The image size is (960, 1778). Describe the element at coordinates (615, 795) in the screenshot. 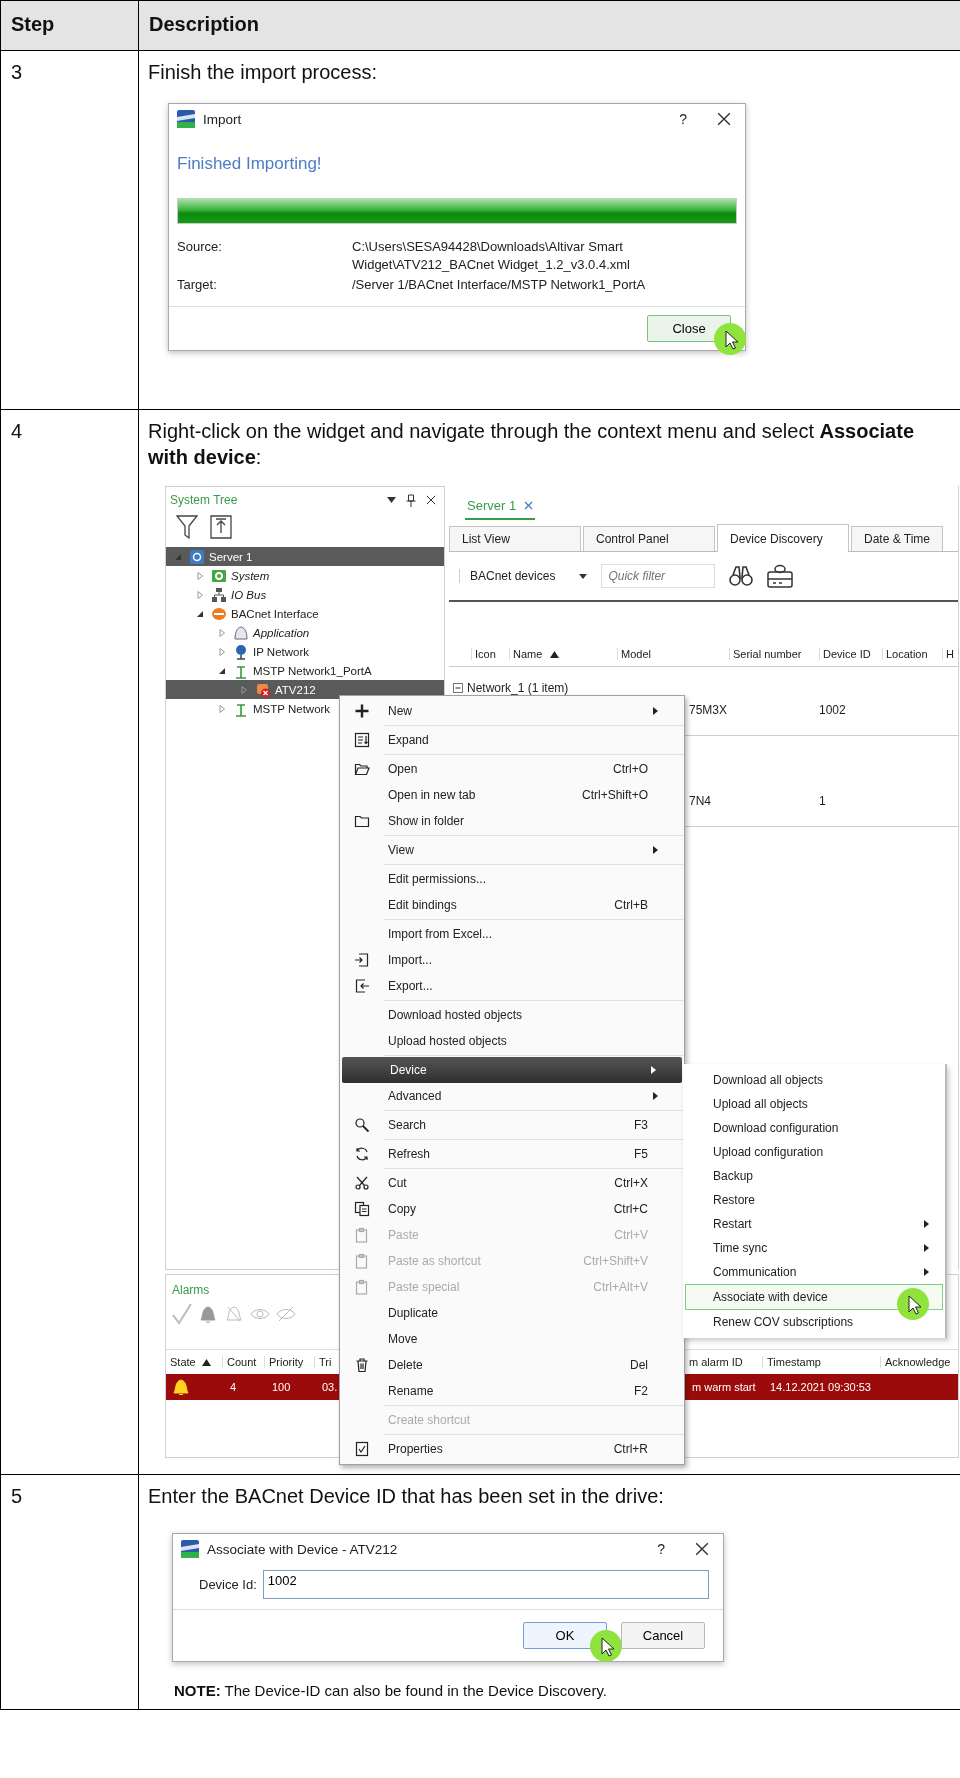

I see `shortcut-label: Ctrl+Shift+O` at that location.